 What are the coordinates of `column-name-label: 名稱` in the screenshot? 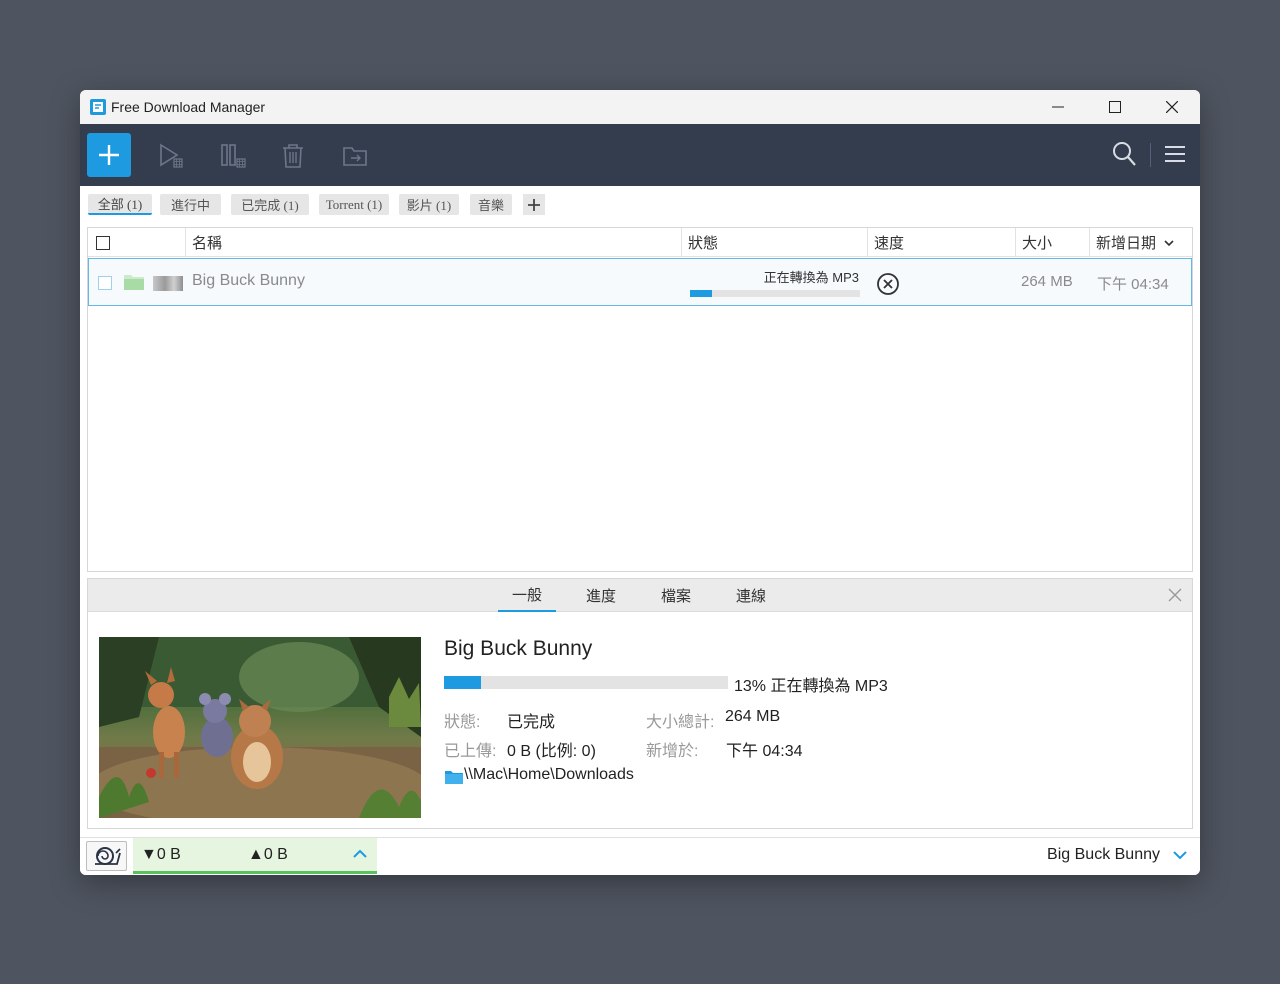 It's located at (207, 243).